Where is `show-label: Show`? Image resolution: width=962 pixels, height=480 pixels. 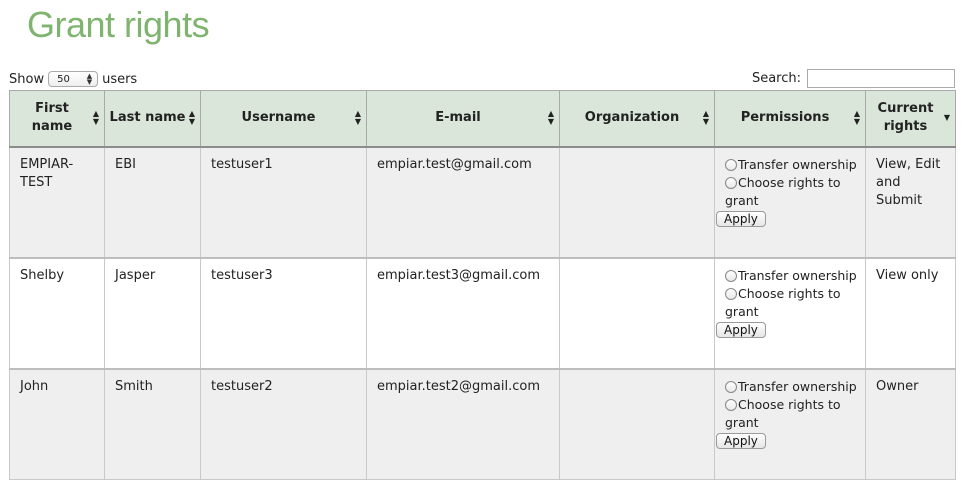 show-label: Show is located at coordinates (27, 79).